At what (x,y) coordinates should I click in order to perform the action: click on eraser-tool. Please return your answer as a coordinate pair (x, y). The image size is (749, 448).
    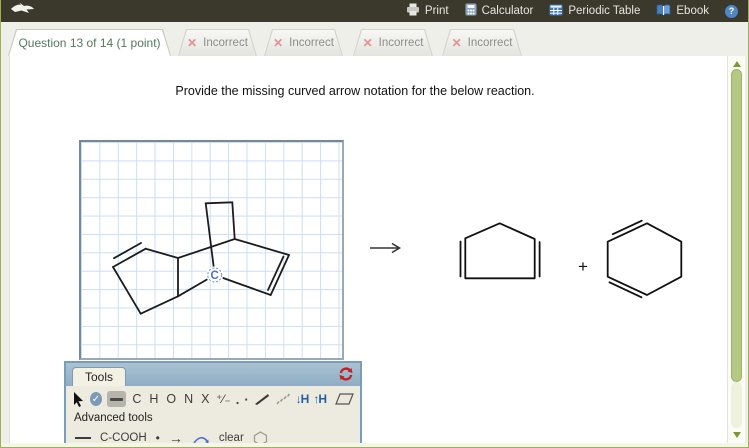
    Looking at the image, I should click on (344, 399).